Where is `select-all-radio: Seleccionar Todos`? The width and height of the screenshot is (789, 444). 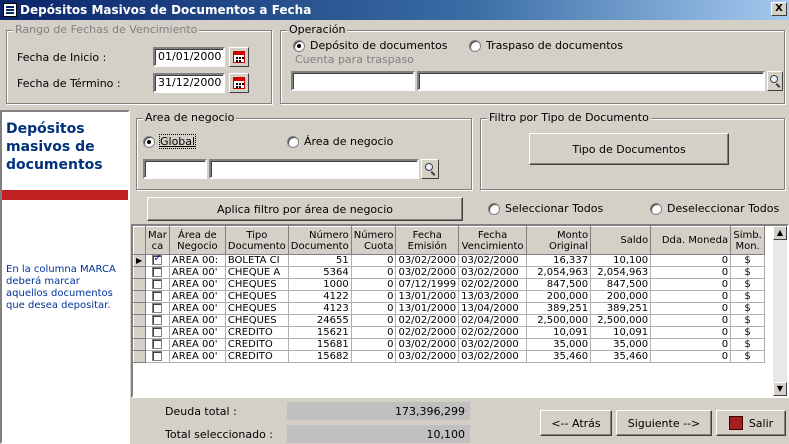
select-all-radio: Seleccionar Todos is located at coordinates (545, 208).